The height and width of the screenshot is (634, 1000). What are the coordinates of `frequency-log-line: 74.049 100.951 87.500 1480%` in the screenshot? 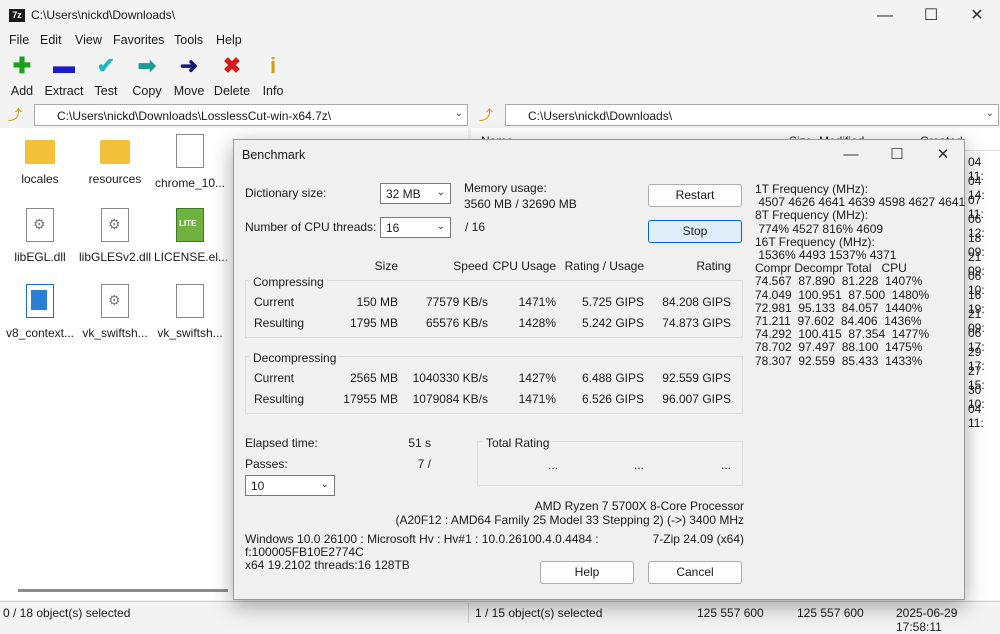 It's located at (842, 294).